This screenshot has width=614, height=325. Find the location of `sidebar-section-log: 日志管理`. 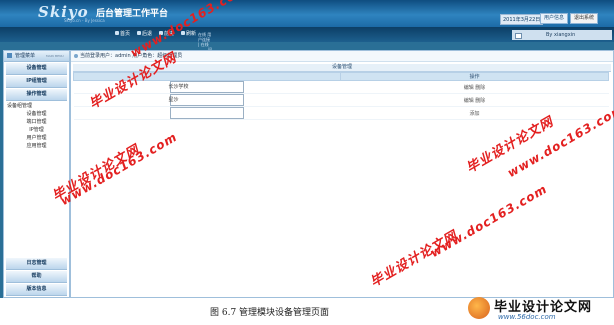

sidebar-section-log: 日志管理 is located at coordinates (36, 264).